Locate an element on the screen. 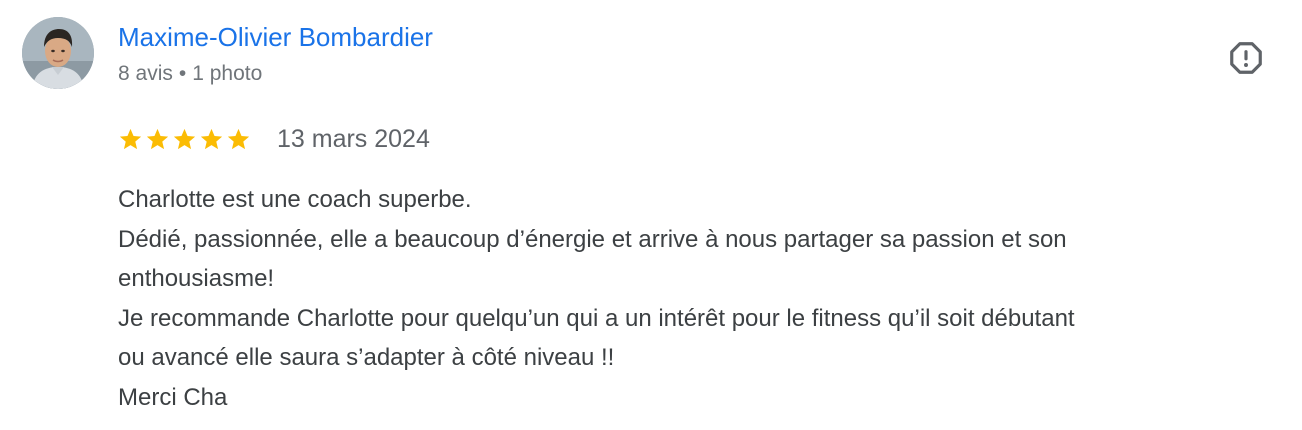 The width and height of the screenshot is (1302, 430). author-meta: 8 avis • 1 photo is located at coordinates (190, 74).